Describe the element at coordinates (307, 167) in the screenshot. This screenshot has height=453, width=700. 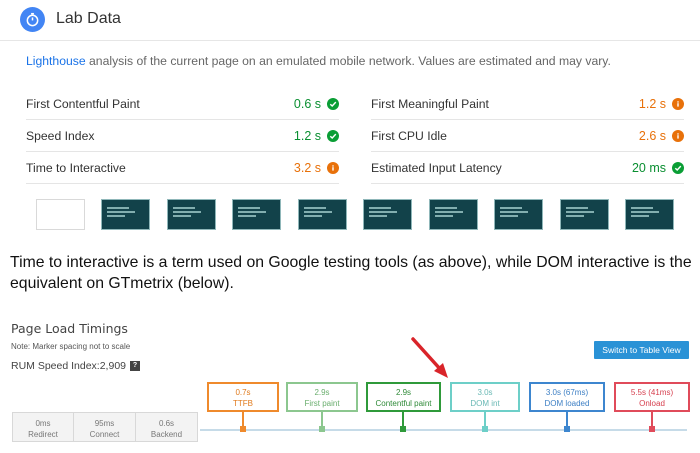
I see `metric-value: 3.2 s` at that location.